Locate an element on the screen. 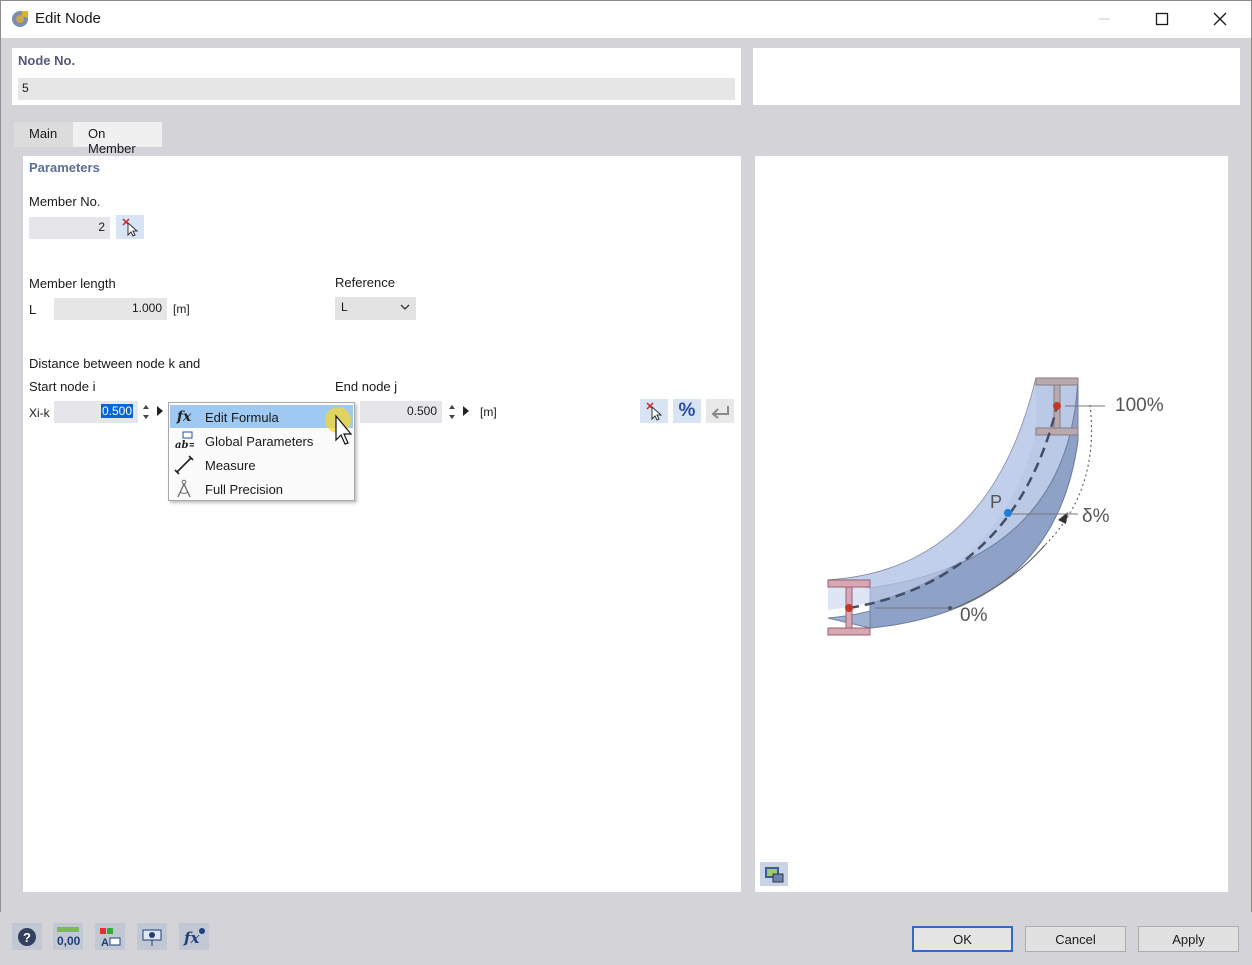 This screenshot has width=1252, height=965. label-100-percent: 100% is located at coordinates (1139, 405).